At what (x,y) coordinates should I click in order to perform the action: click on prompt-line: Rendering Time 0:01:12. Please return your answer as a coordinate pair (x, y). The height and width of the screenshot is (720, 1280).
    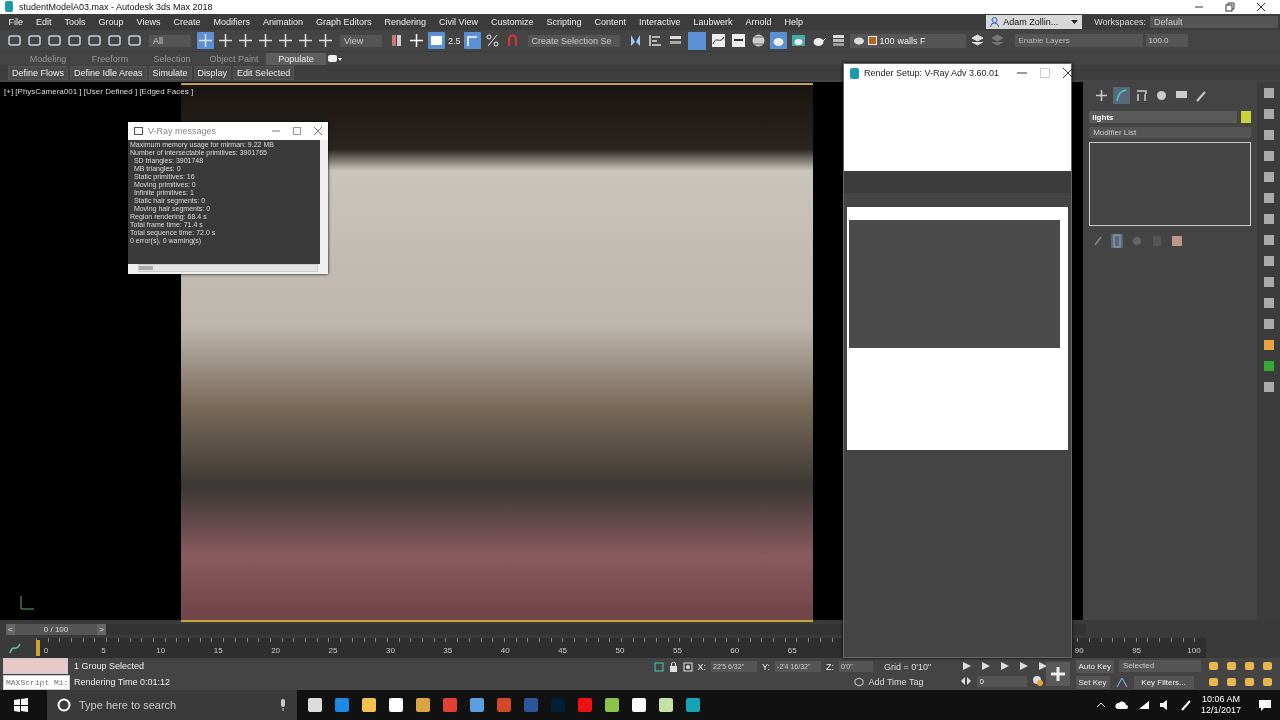
    Looking at the image, I should click on (122, 682).